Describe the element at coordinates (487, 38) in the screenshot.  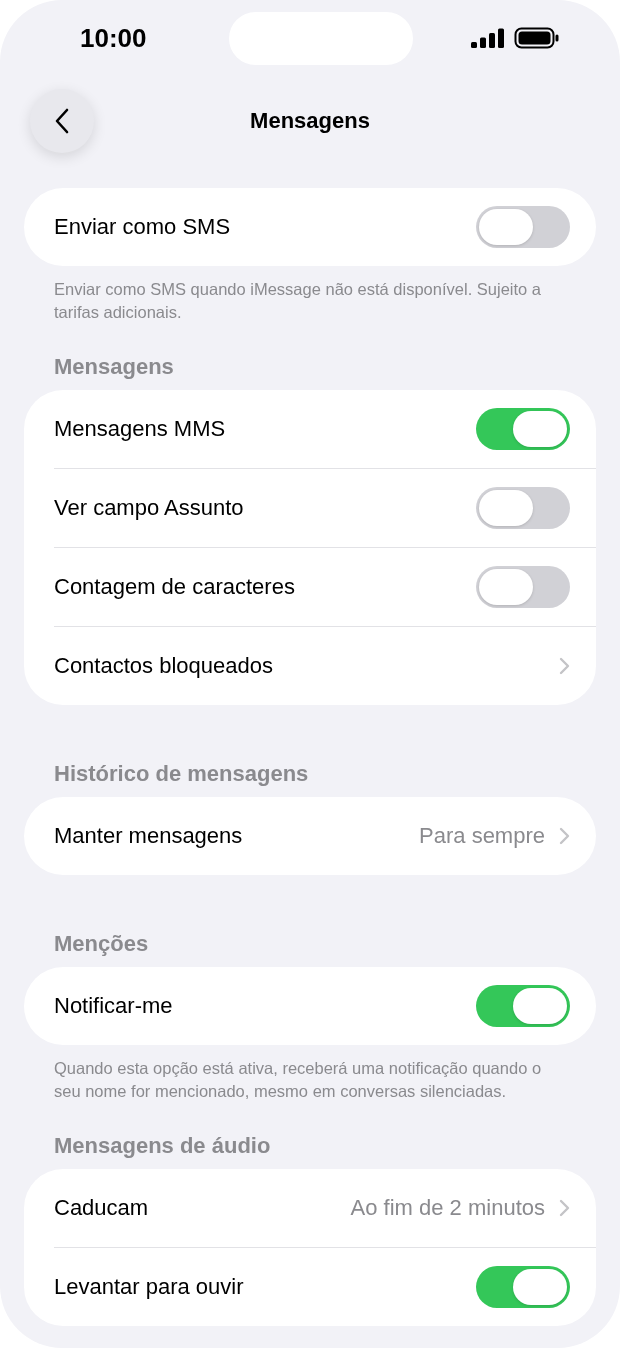
I see `signal-icon` at that location.